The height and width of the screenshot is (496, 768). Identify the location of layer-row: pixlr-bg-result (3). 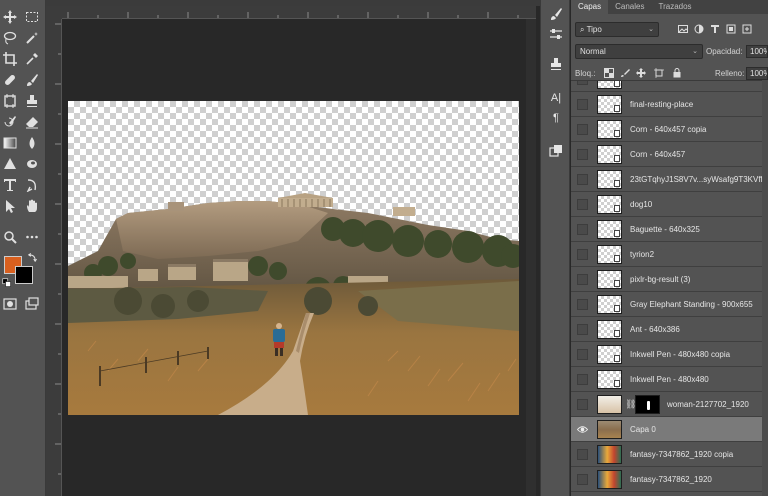
(669, 279).